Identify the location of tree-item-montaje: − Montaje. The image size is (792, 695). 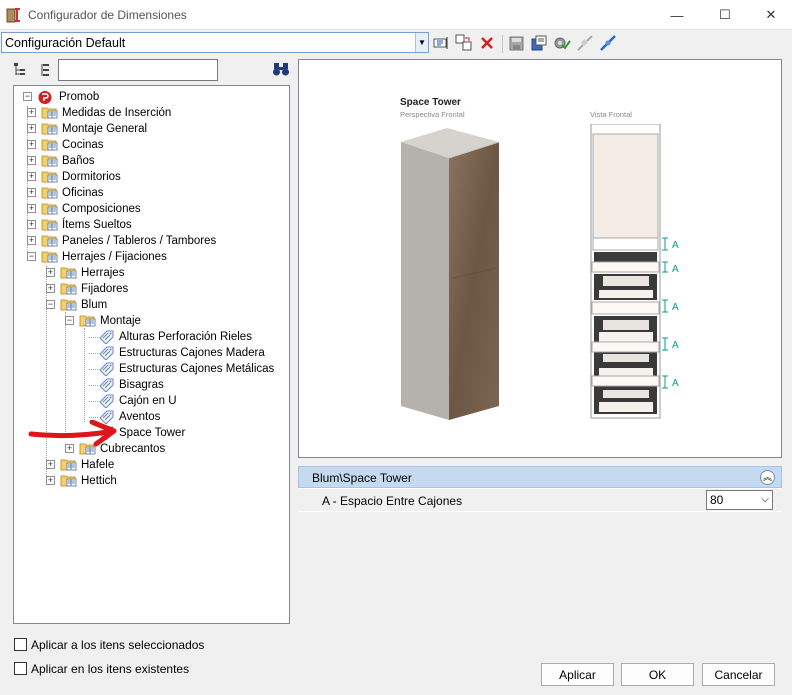
(149, 321).